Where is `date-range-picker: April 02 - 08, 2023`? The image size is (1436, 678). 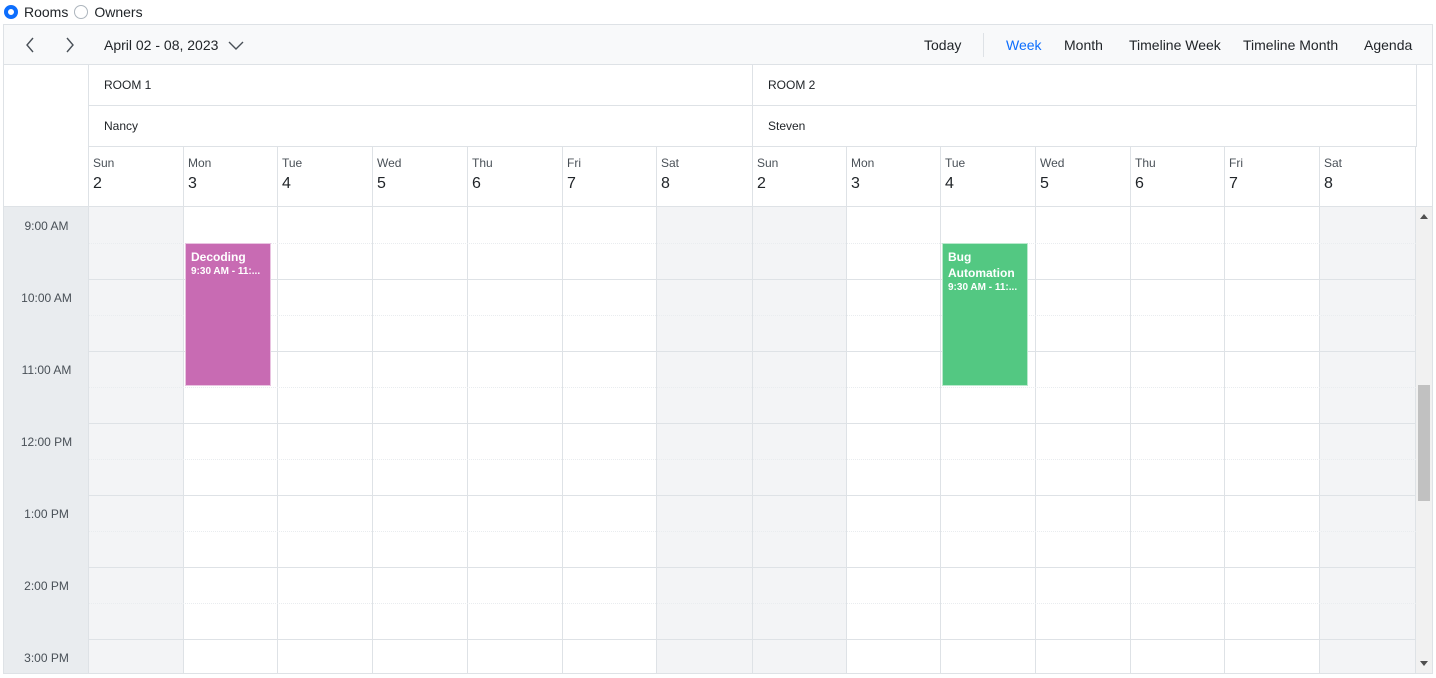
date-range-picker: April 02 - 08, 2023 is located at coordinates (174, 45).